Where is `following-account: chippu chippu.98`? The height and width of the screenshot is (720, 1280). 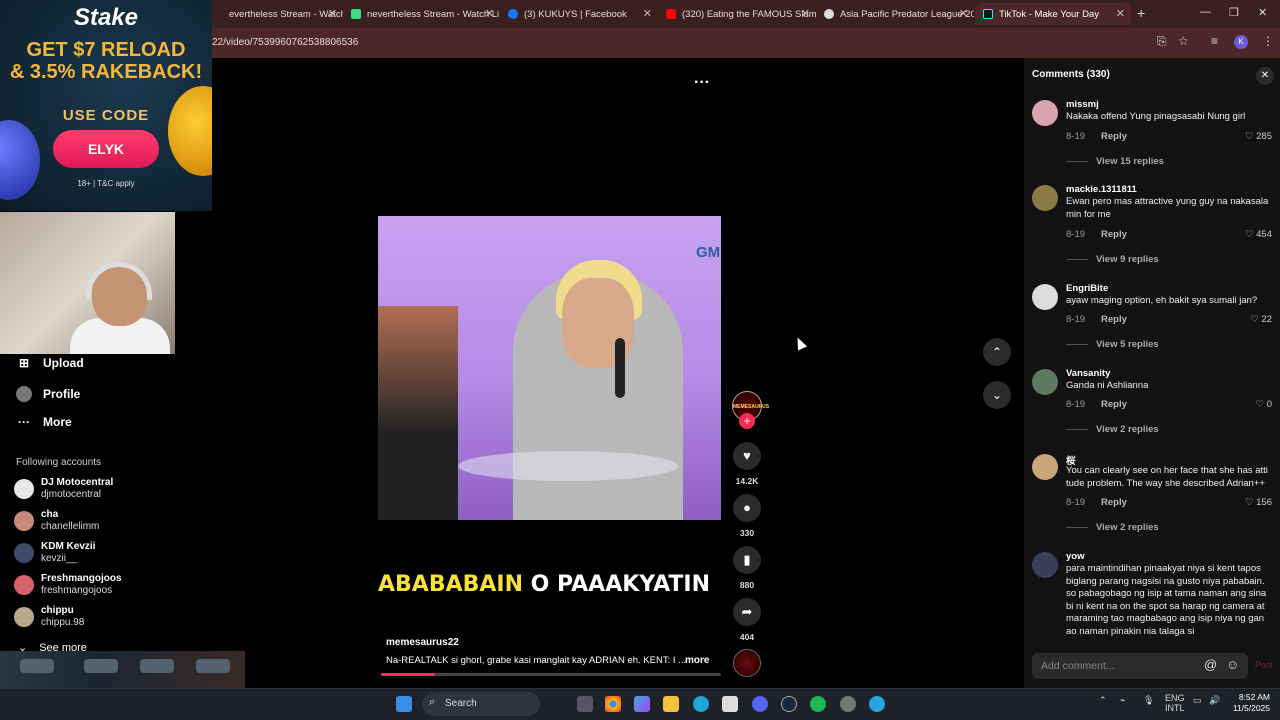 following-account: chippu chippu.98 is located at coordinates (49, 617).